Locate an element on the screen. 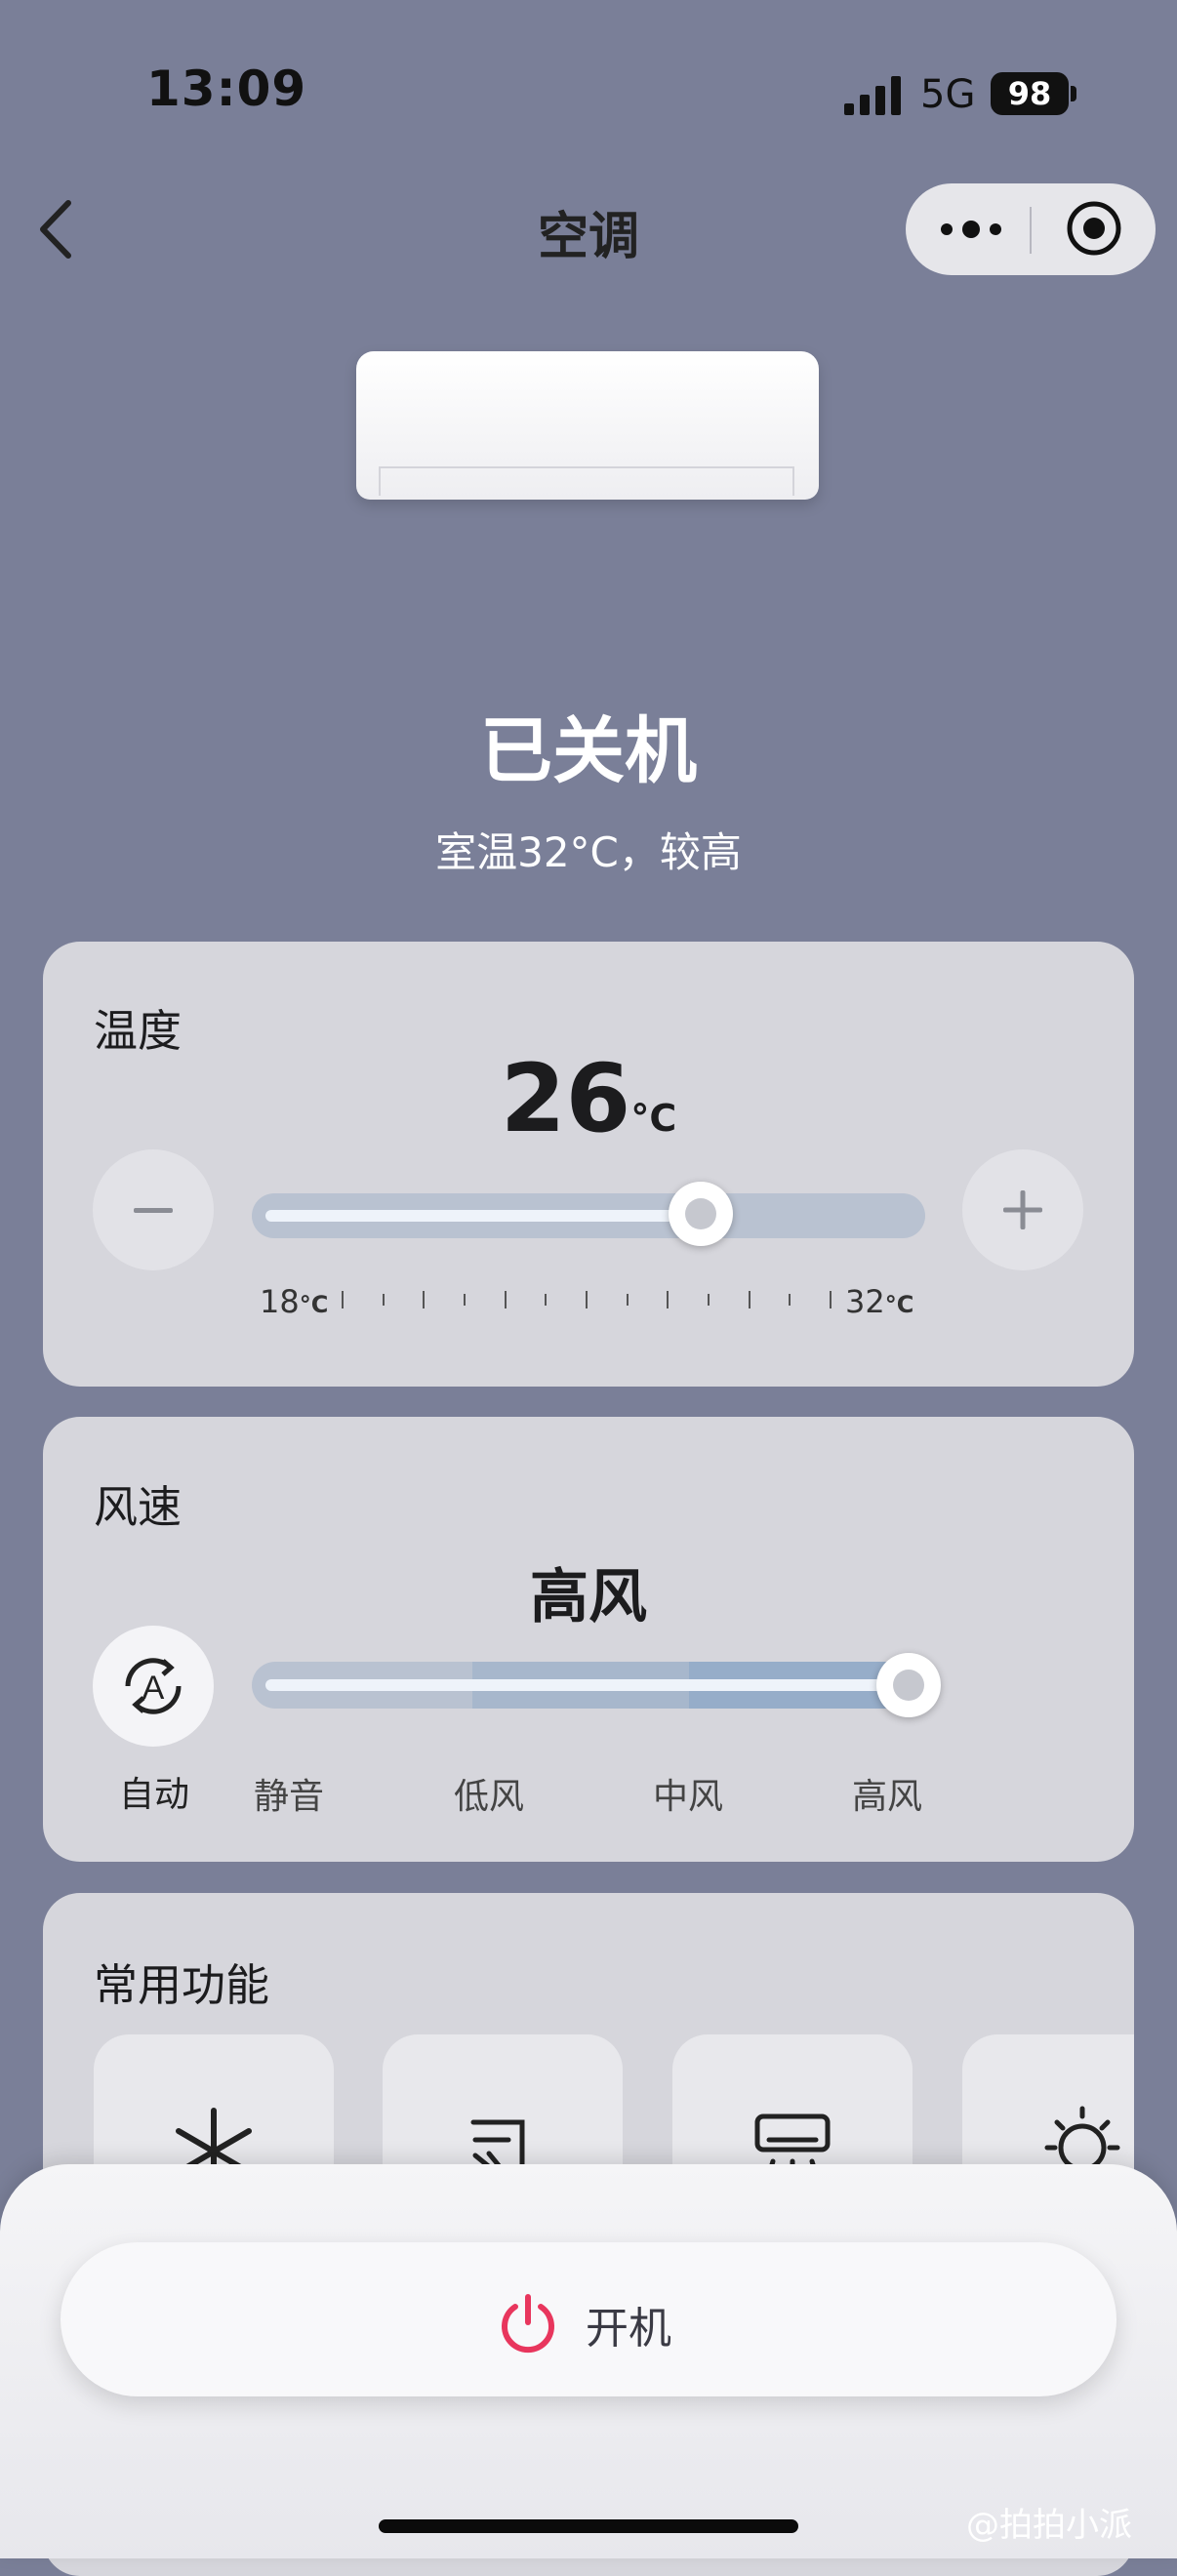 Image resolution: width=1177 pixels, height=2576 pixels. temperature-max-label: 32°C is located at coordinates (879, 1301).